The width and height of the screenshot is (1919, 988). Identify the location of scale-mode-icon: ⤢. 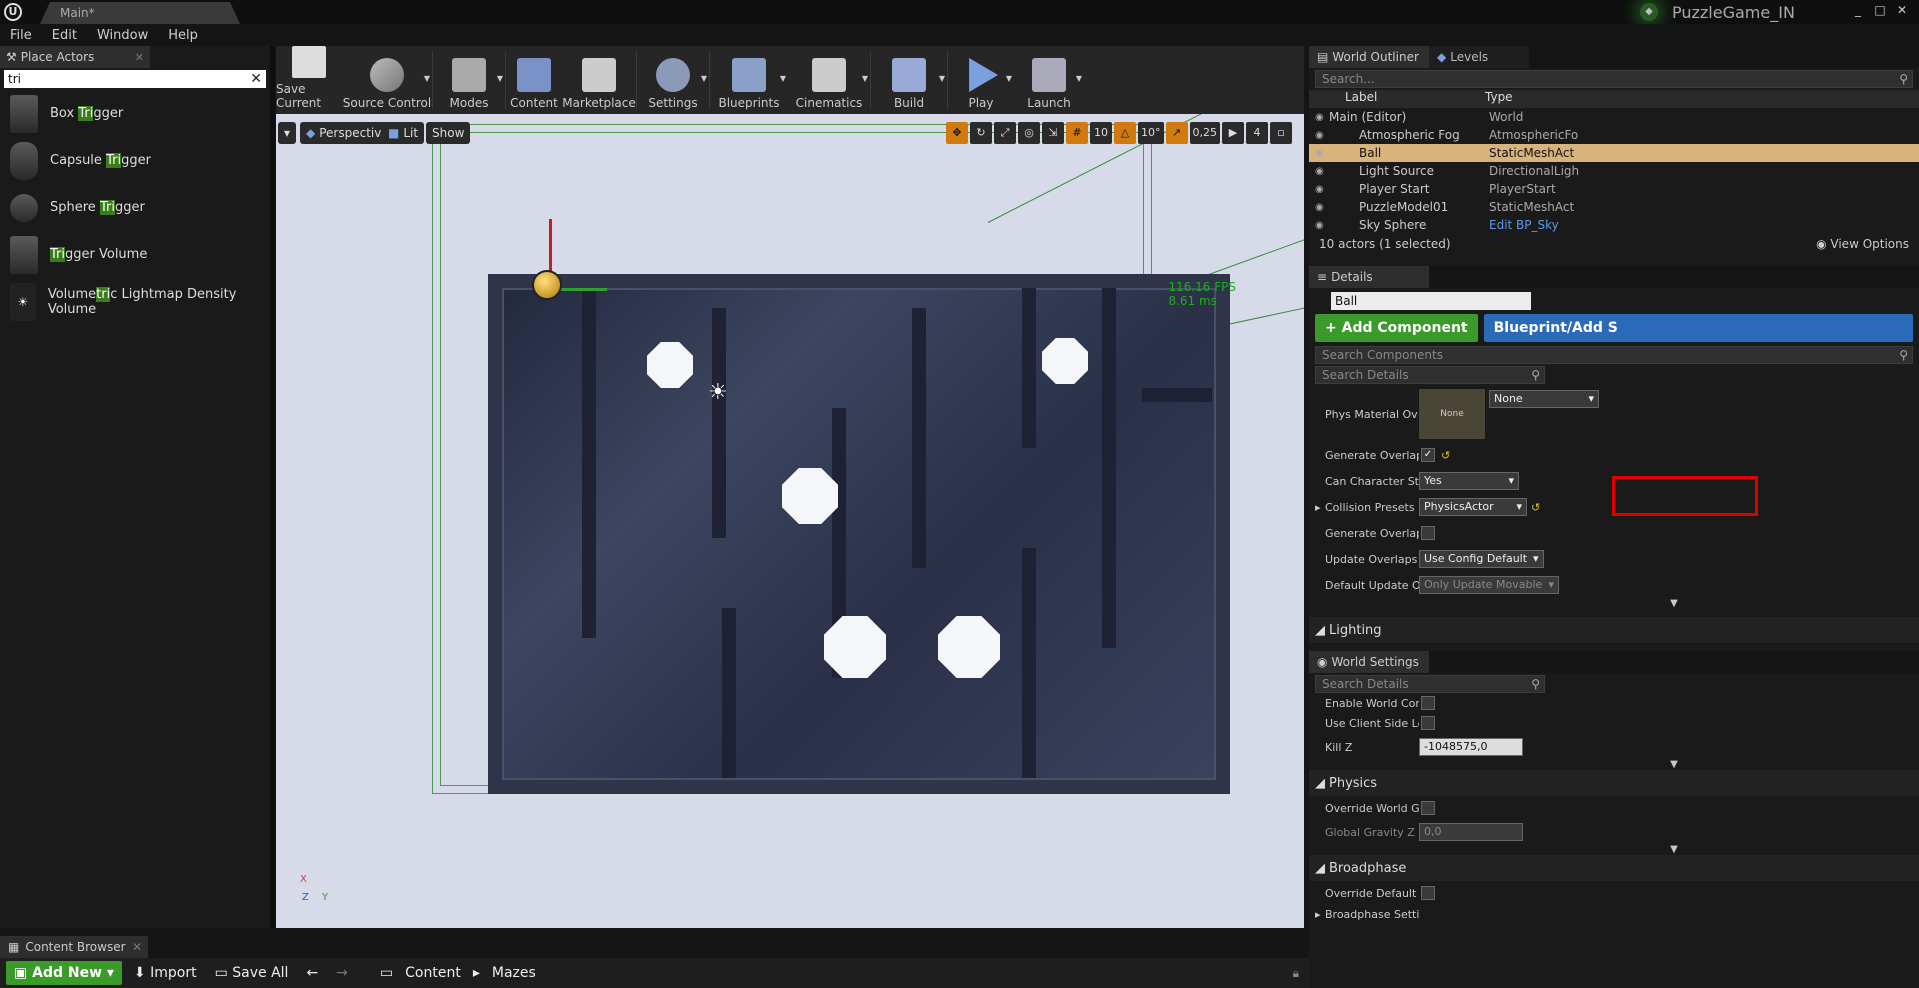
(1005, 133).